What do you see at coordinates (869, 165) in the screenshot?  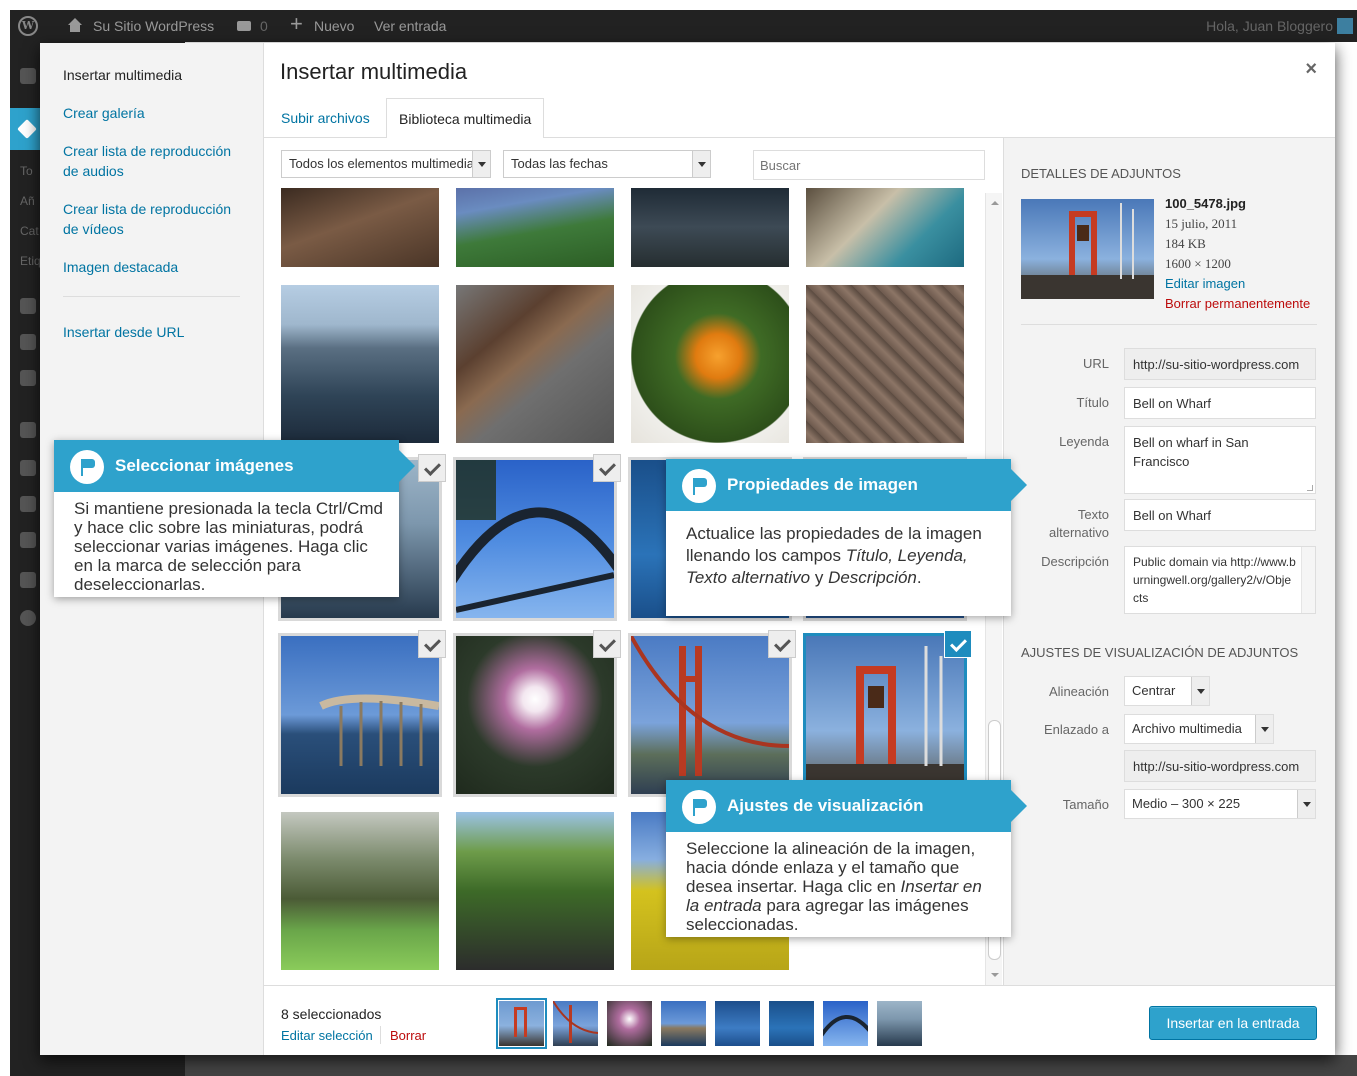 I see `search-input` at bounding box center [869, 165].